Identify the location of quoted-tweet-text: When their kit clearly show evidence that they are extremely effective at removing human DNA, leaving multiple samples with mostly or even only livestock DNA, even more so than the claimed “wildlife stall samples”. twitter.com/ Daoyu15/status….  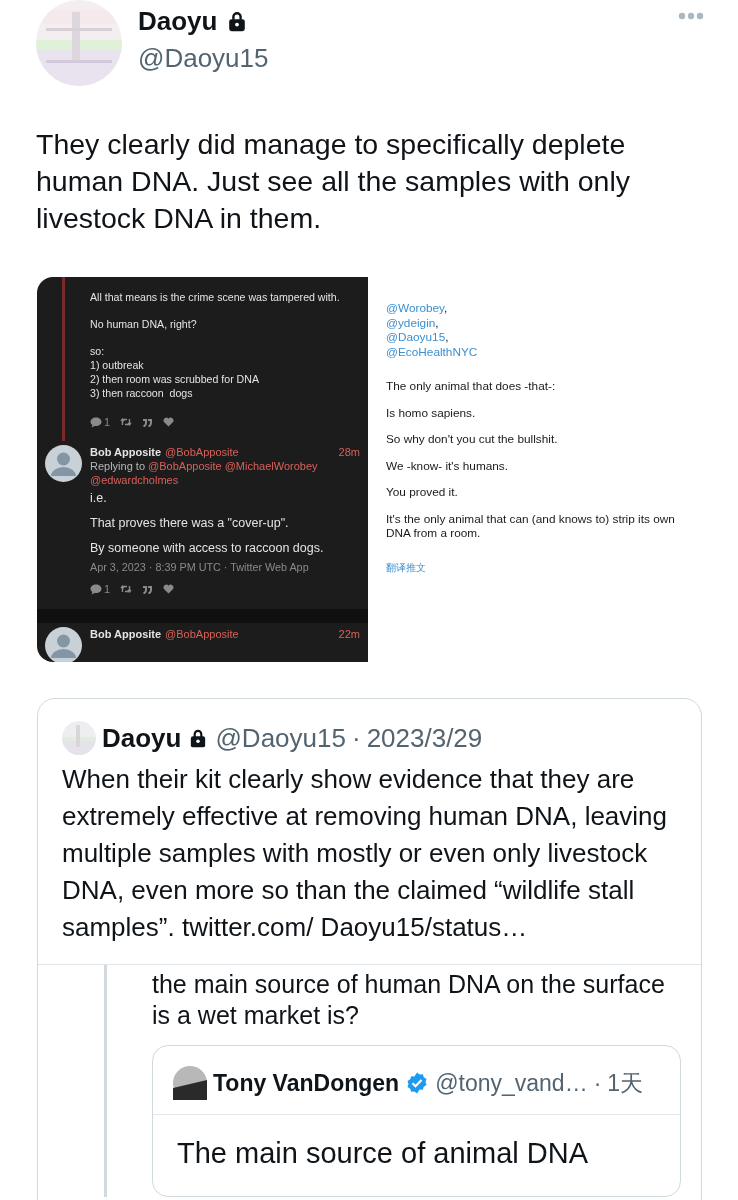
(365, 853).